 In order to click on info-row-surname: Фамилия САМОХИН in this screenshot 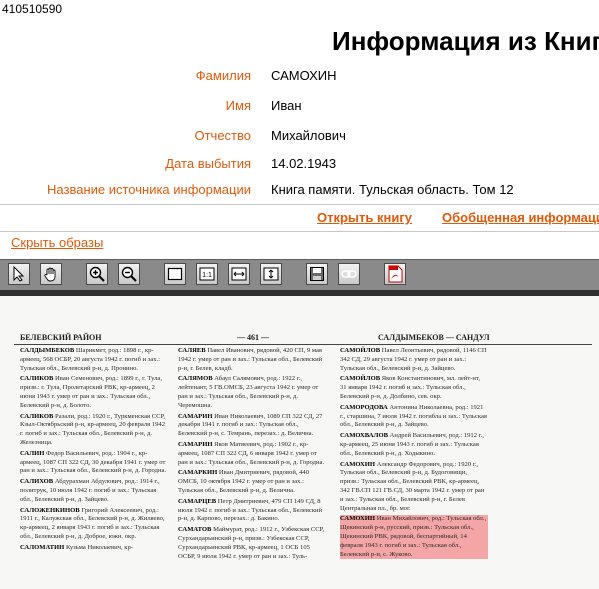, I will do `click(299, 76)`.